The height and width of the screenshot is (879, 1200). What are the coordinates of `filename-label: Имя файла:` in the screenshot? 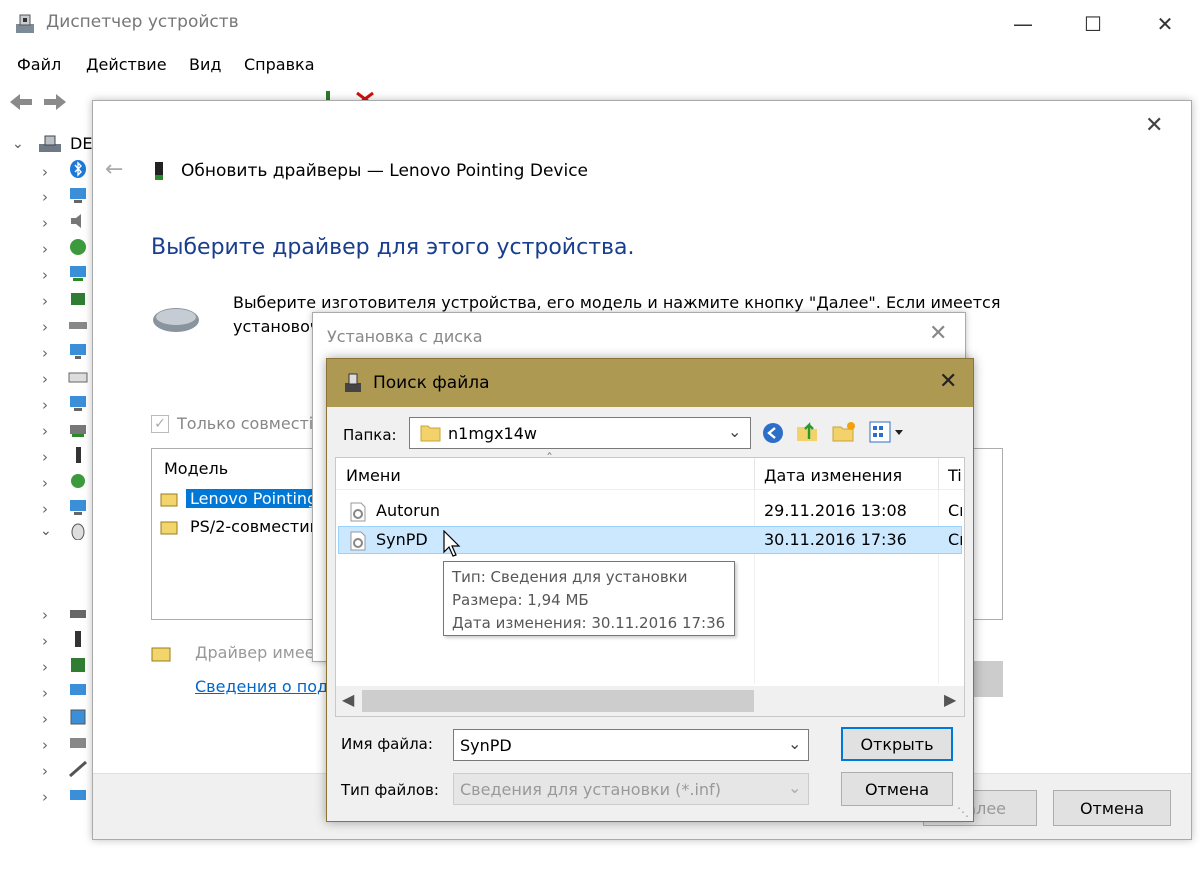 It's located at (387, 744).